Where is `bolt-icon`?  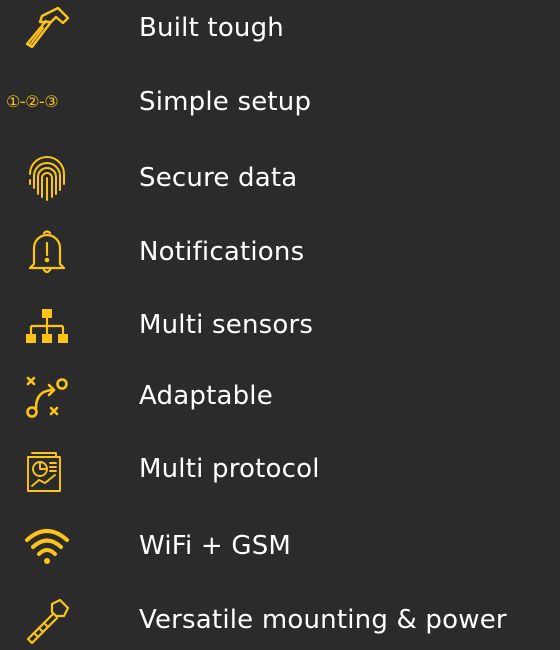
bolt-icon is located at coordinates (50, 620).